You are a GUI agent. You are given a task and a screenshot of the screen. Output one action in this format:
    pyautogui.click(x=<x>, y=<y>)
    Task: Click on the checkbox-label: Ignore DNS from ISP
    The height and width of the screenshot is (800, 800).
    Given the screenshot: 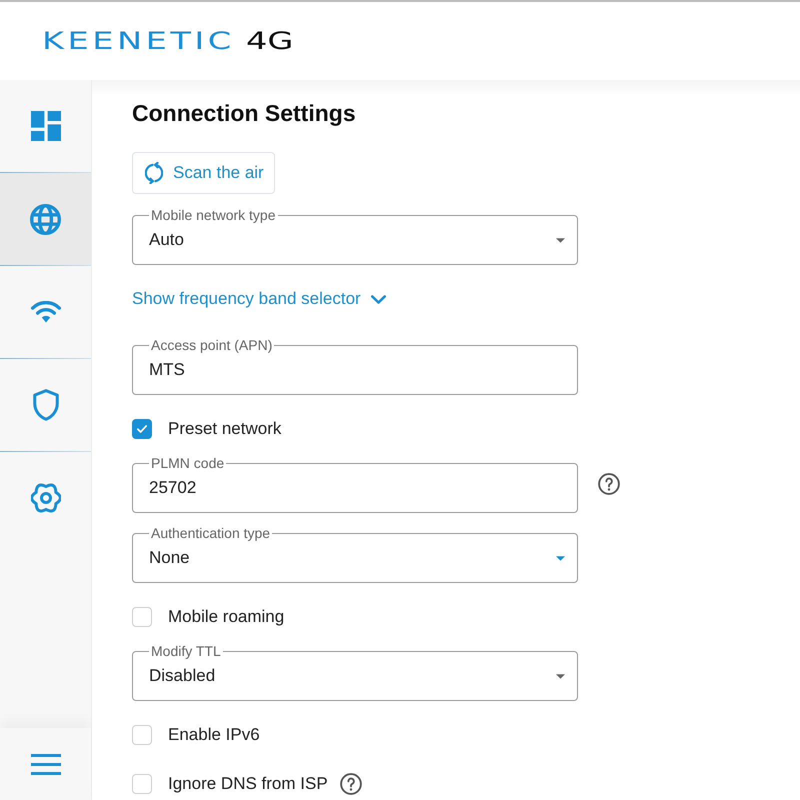 What is the action you would take?
    pyautogui.click(x=248, y=784)
    